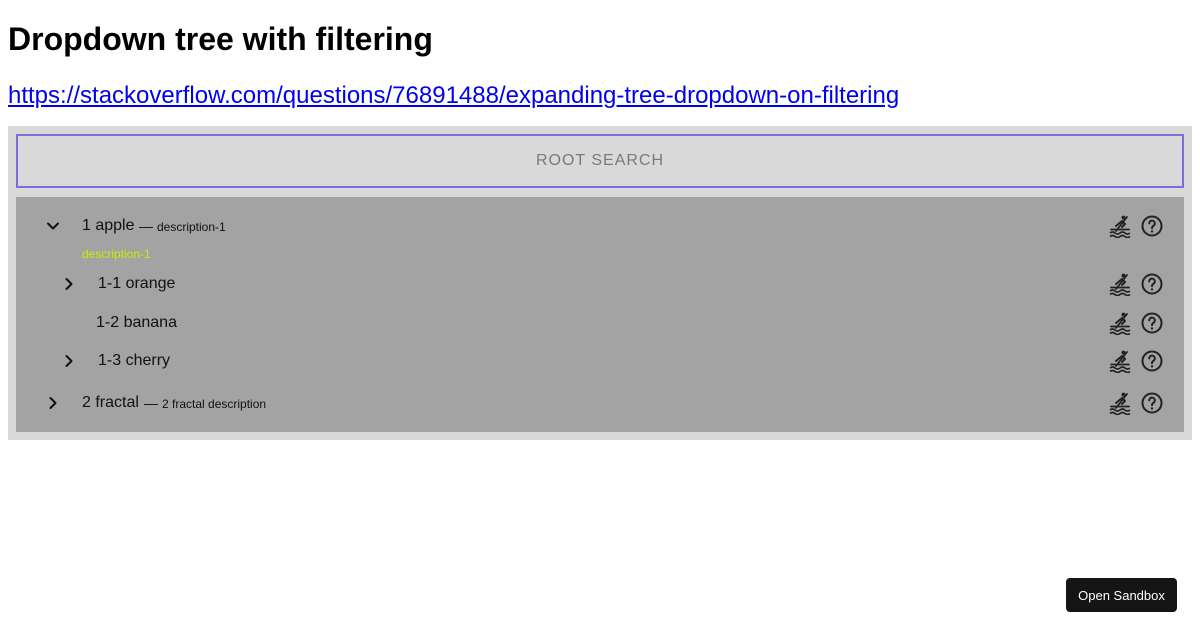 Image resolution: width=1200 pixels, height=630 pixels. I want to click on tree-row-apple: 1 apple — description-1, so click(600, 226).